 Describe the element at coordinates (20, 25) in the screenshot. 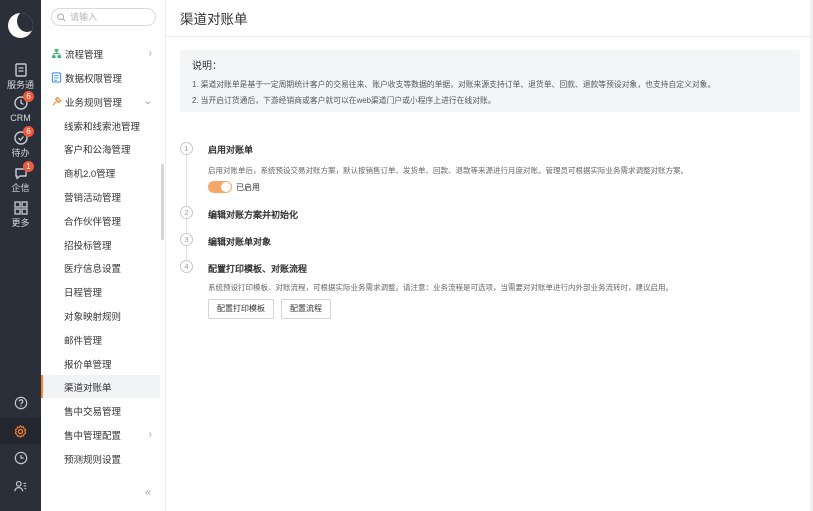

I see `app-logo` at that location.